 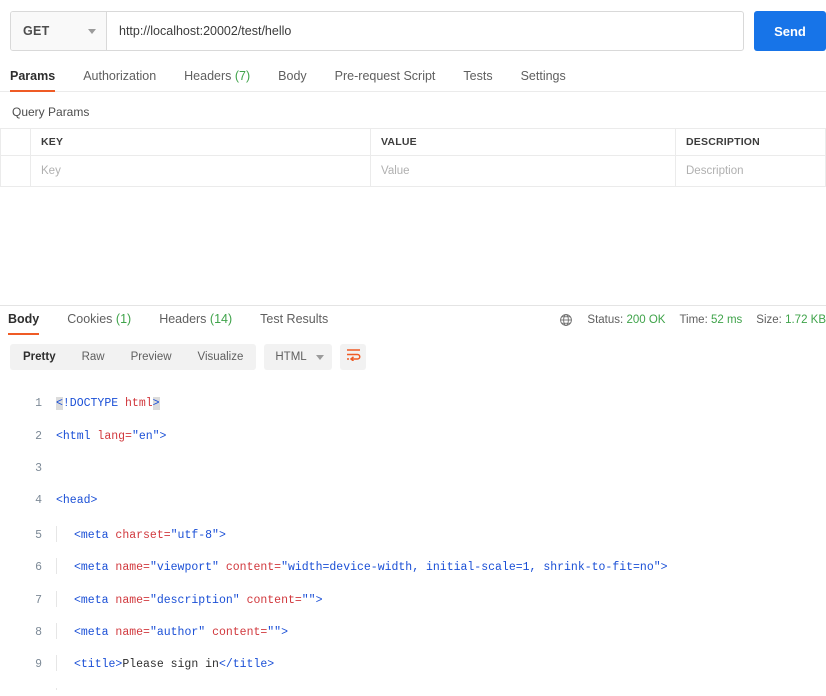 I want to click on tab-headers: Headers (7), so click(x=224, y=80).